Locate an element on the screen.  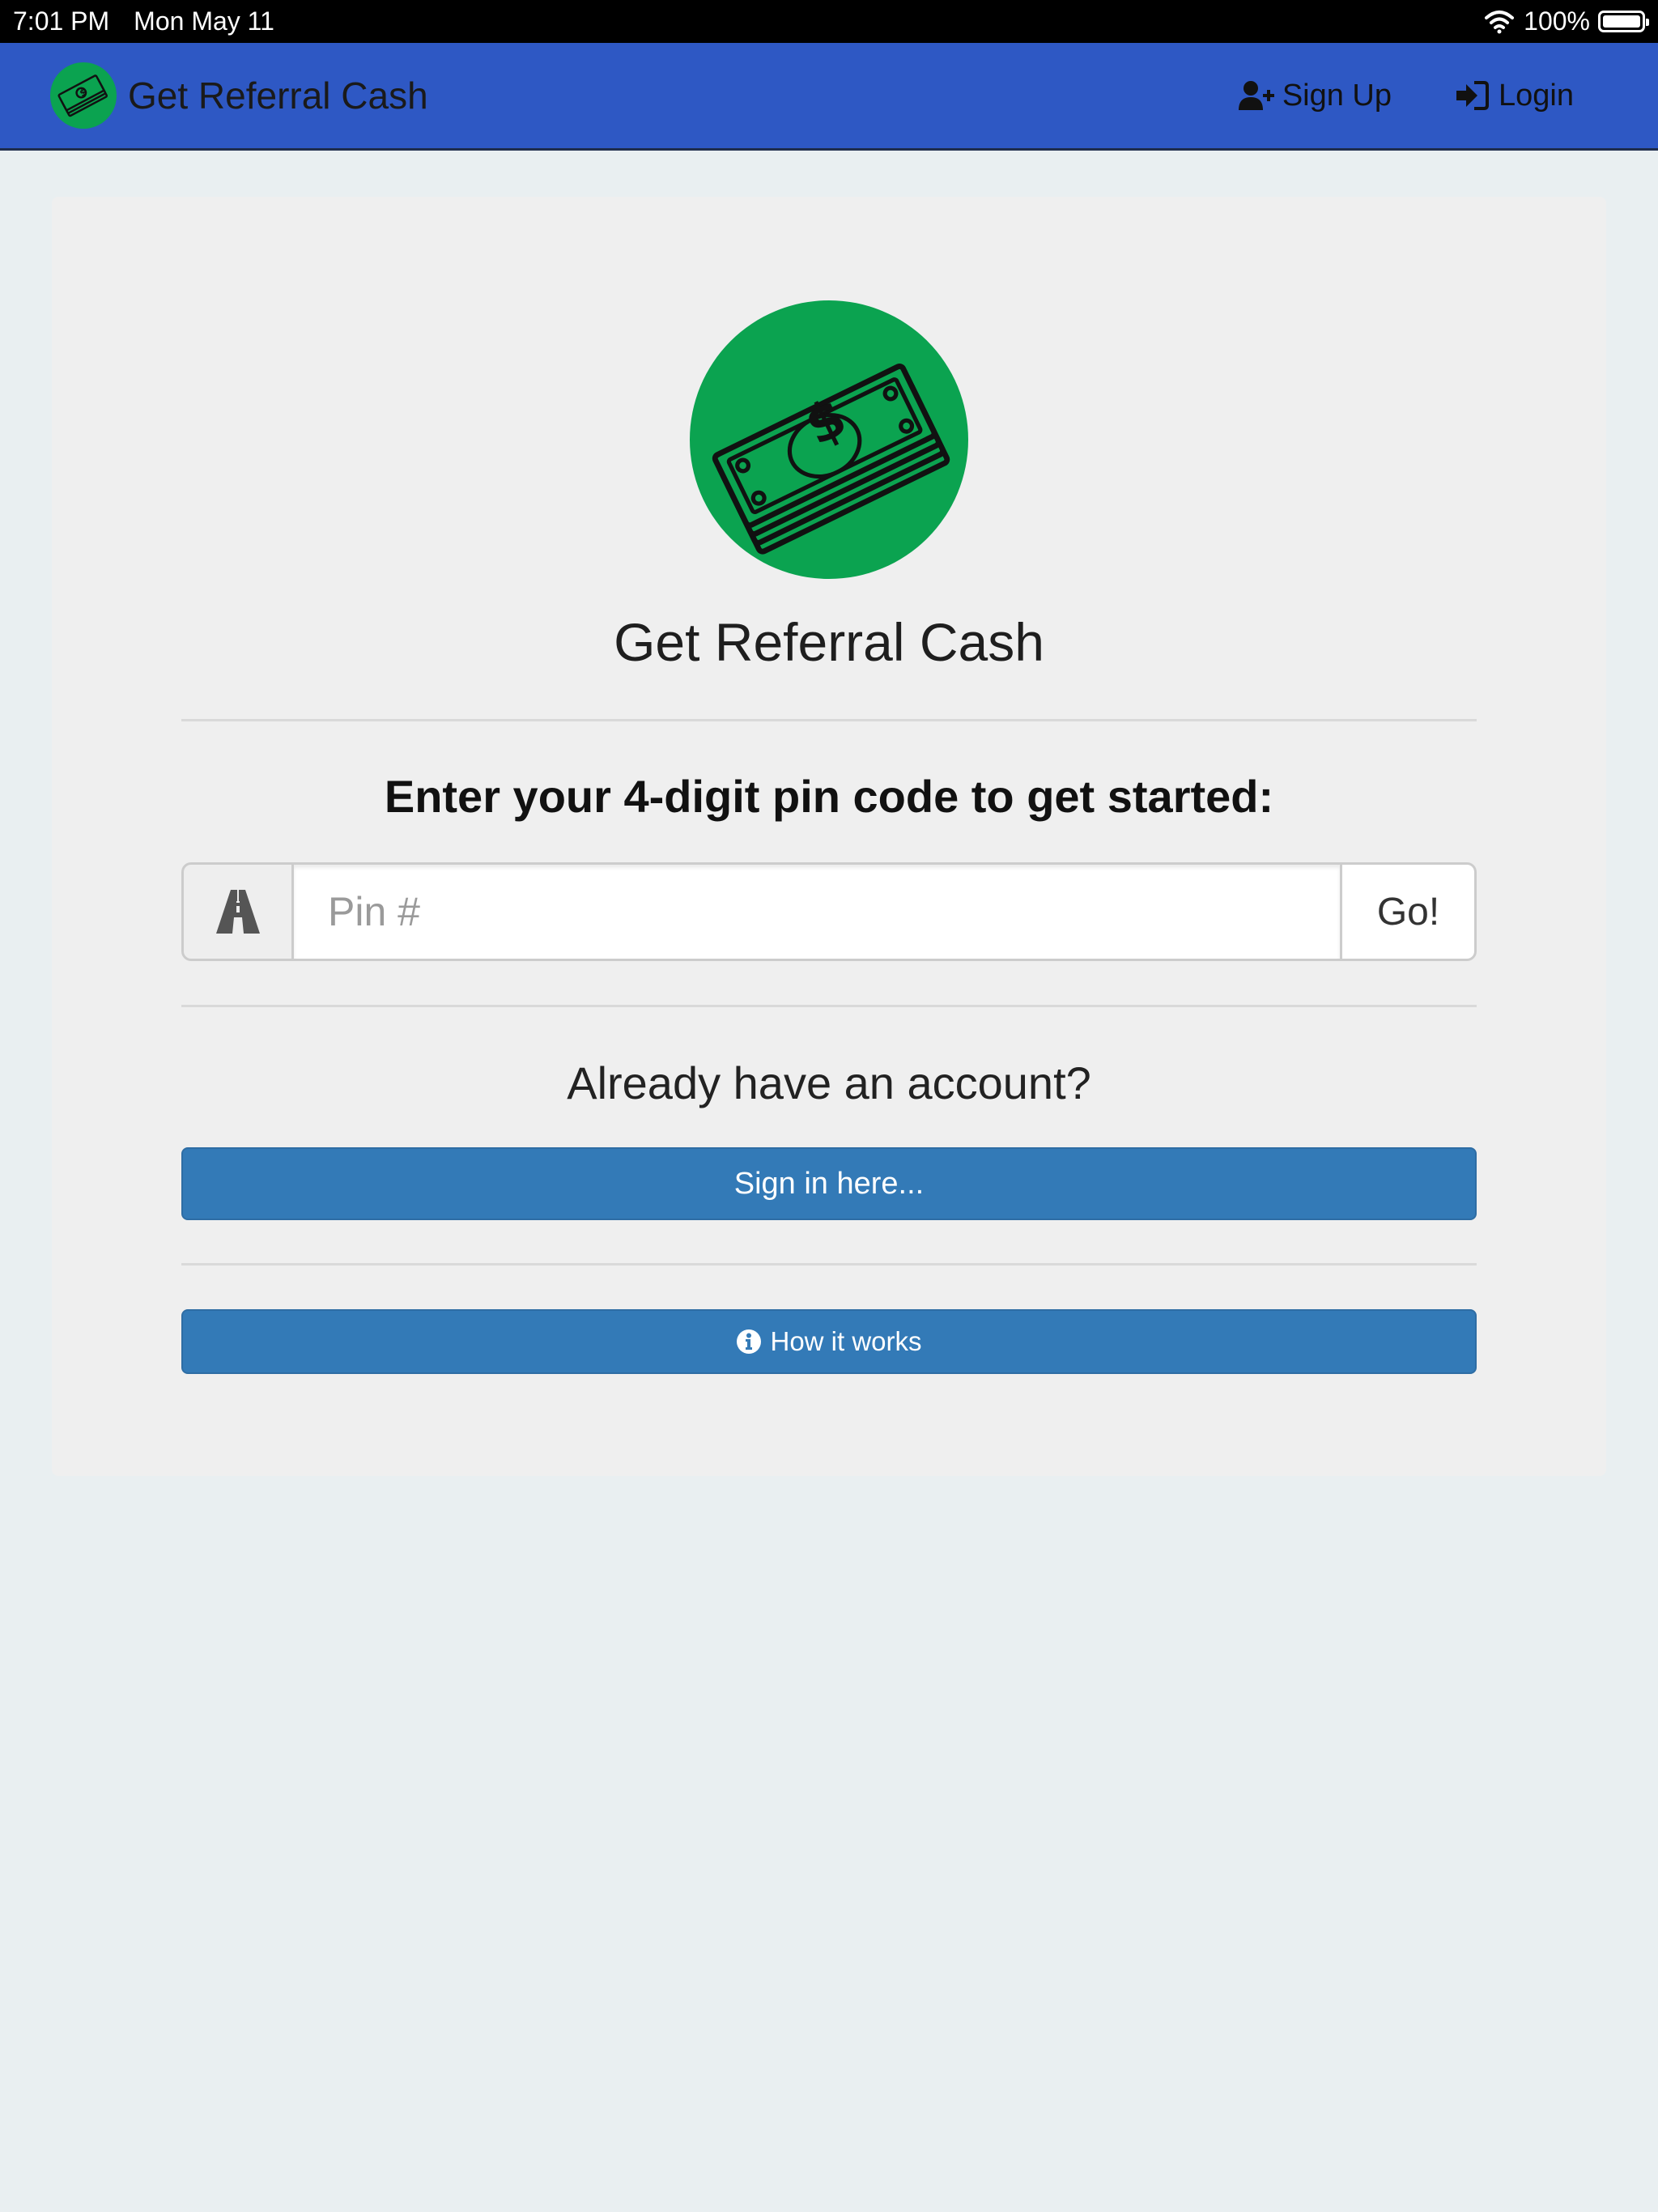
battery-fill is located at coordinates (1621, 22).